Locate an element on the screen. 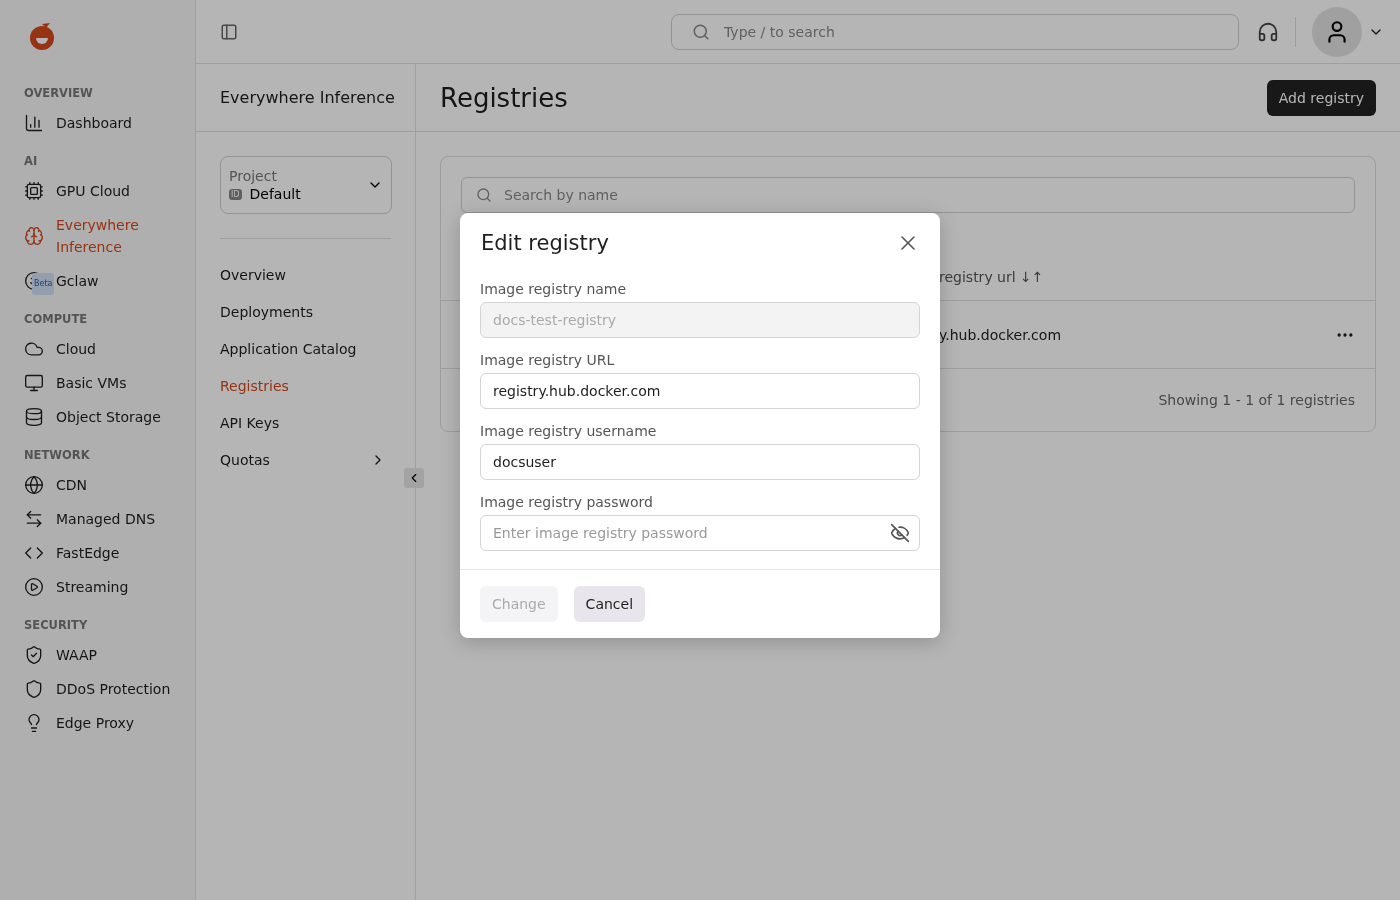 Image resolution: width=1400 pixels, height=900 pixels. section-heading: OVERVIEW is located at coordinates (59, 93).